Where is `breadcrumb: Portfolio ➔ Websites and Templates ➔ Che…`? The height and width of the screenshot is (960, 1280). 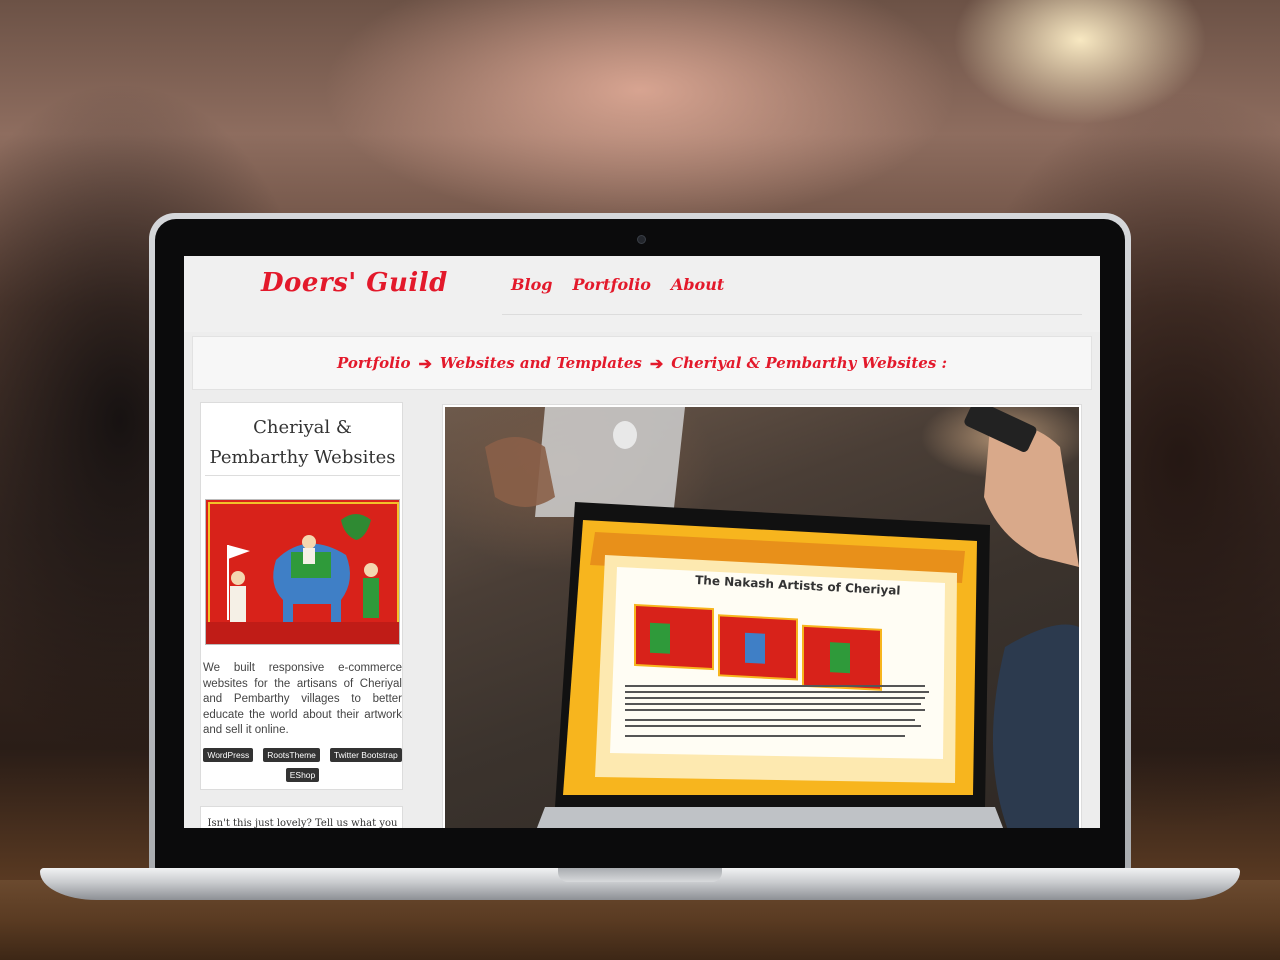
breadcrumb: Portfolio ➔ Websites and Templates ➔ Che… is located at coordinates (642, 363).